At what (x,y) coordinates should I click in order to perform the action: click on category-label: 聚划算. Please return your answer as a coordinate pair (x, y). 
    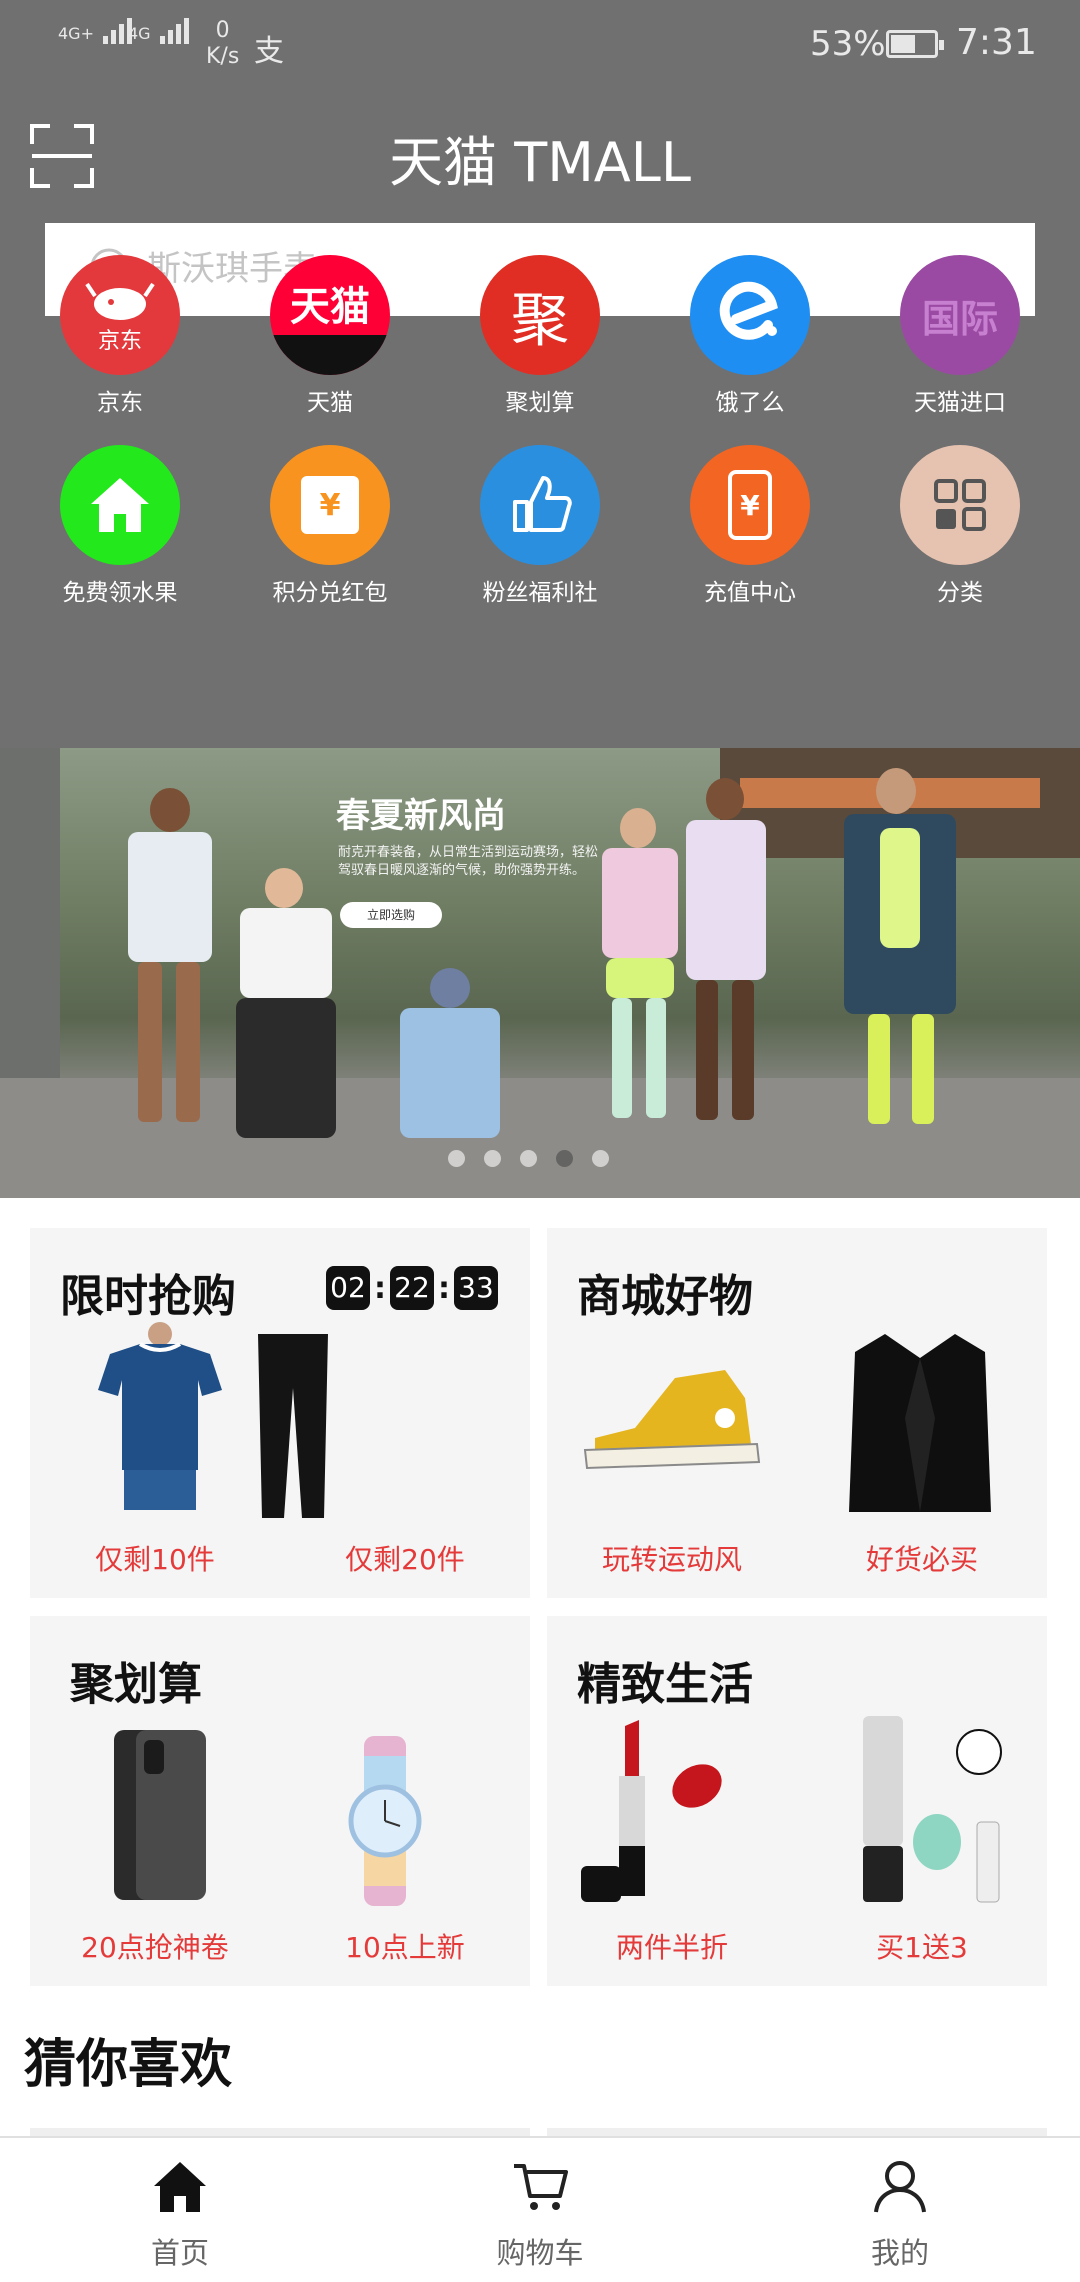
    Looking at the image, I should click on (540, 403).